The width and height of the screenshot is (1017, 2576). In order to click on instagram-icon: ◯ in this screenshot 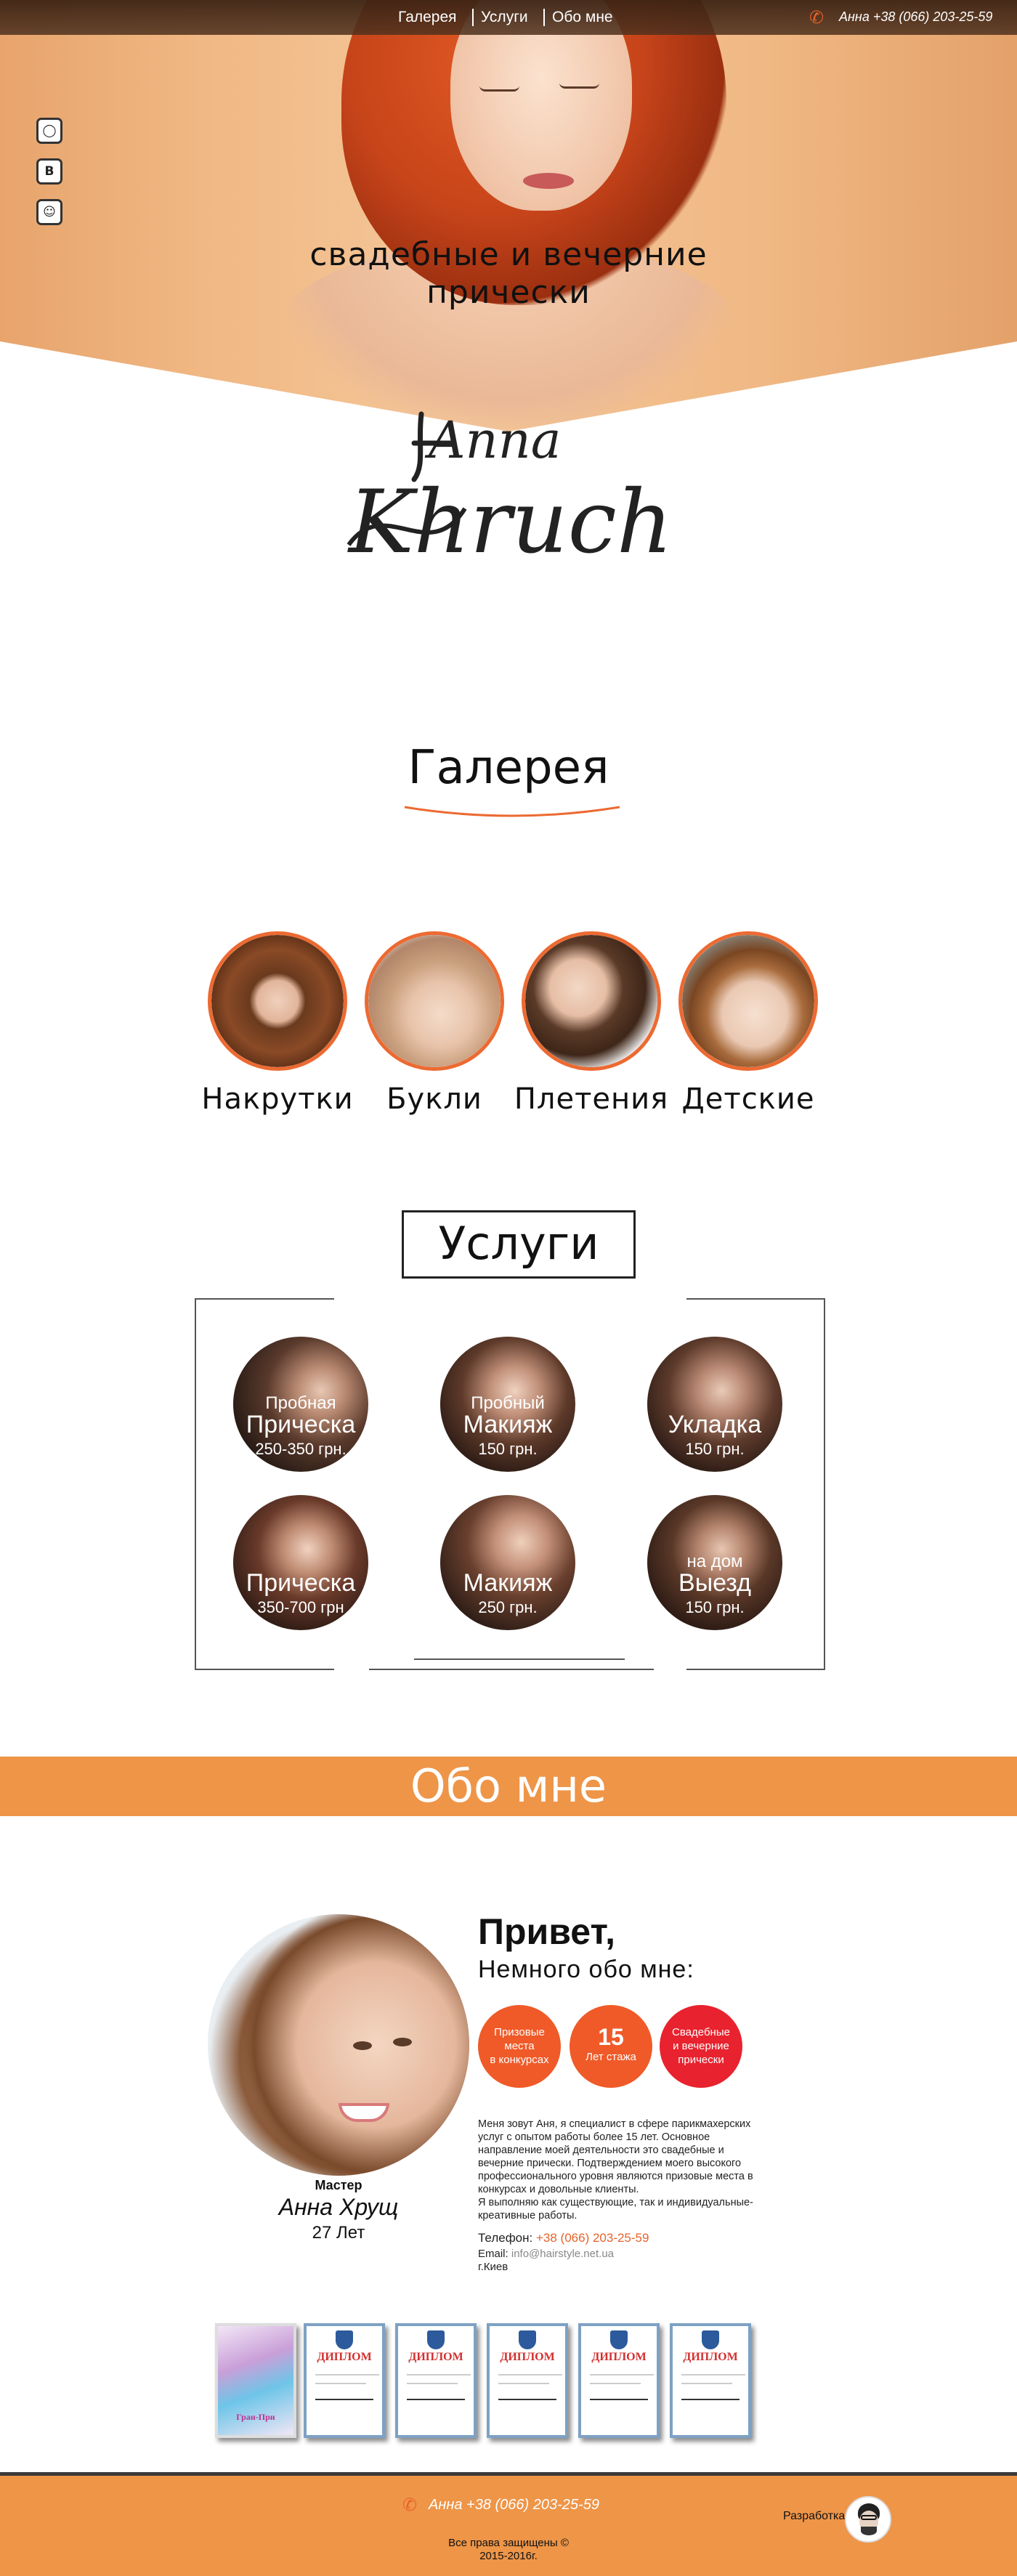, I will do `click(49, 131)`.